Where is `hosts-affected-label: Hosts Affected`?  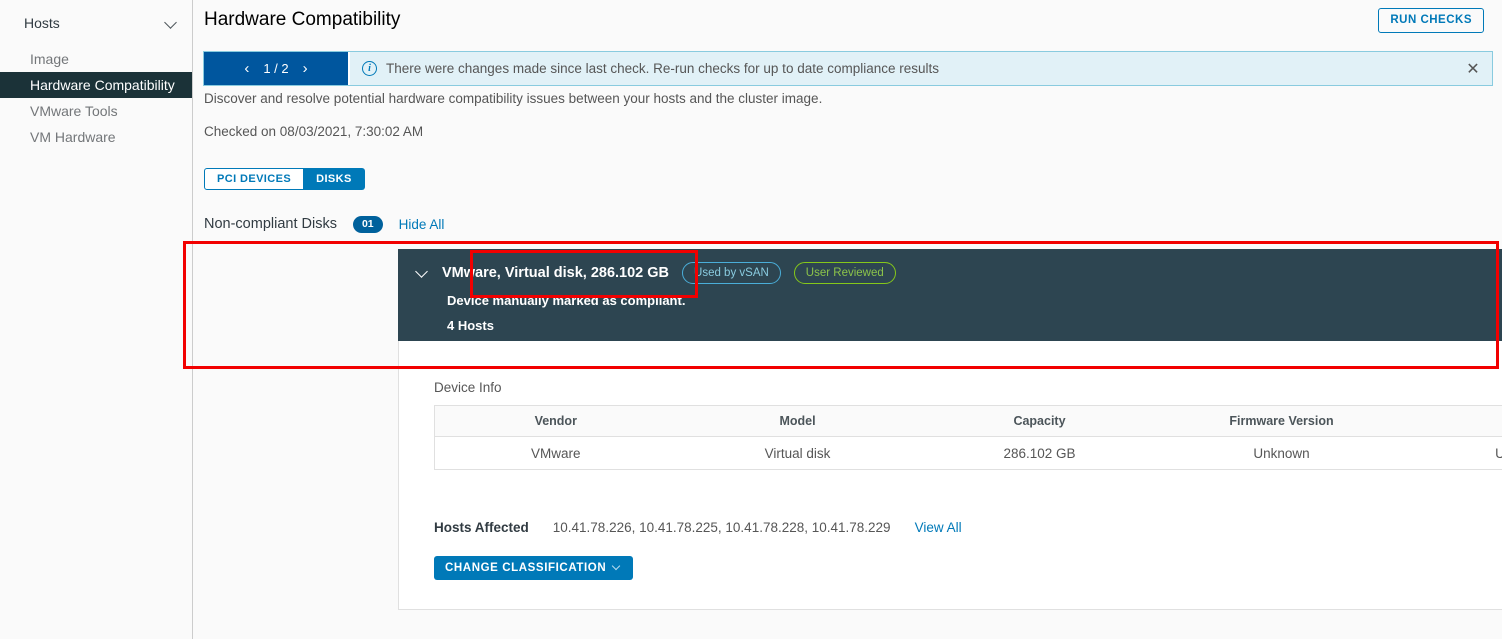 hosts-affected-label: Hosts Affected is located at coordinates (481, 527).